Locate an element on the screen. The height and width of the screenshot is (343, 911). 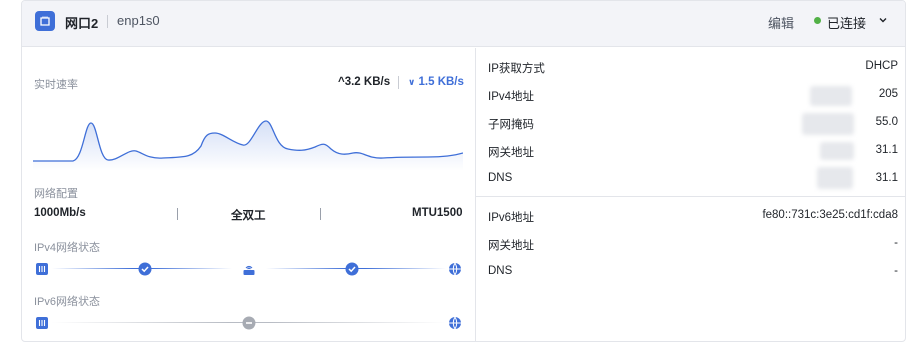
info-row-ipv6-gateway: 网关地址 - is located at coordinates (693, 245).